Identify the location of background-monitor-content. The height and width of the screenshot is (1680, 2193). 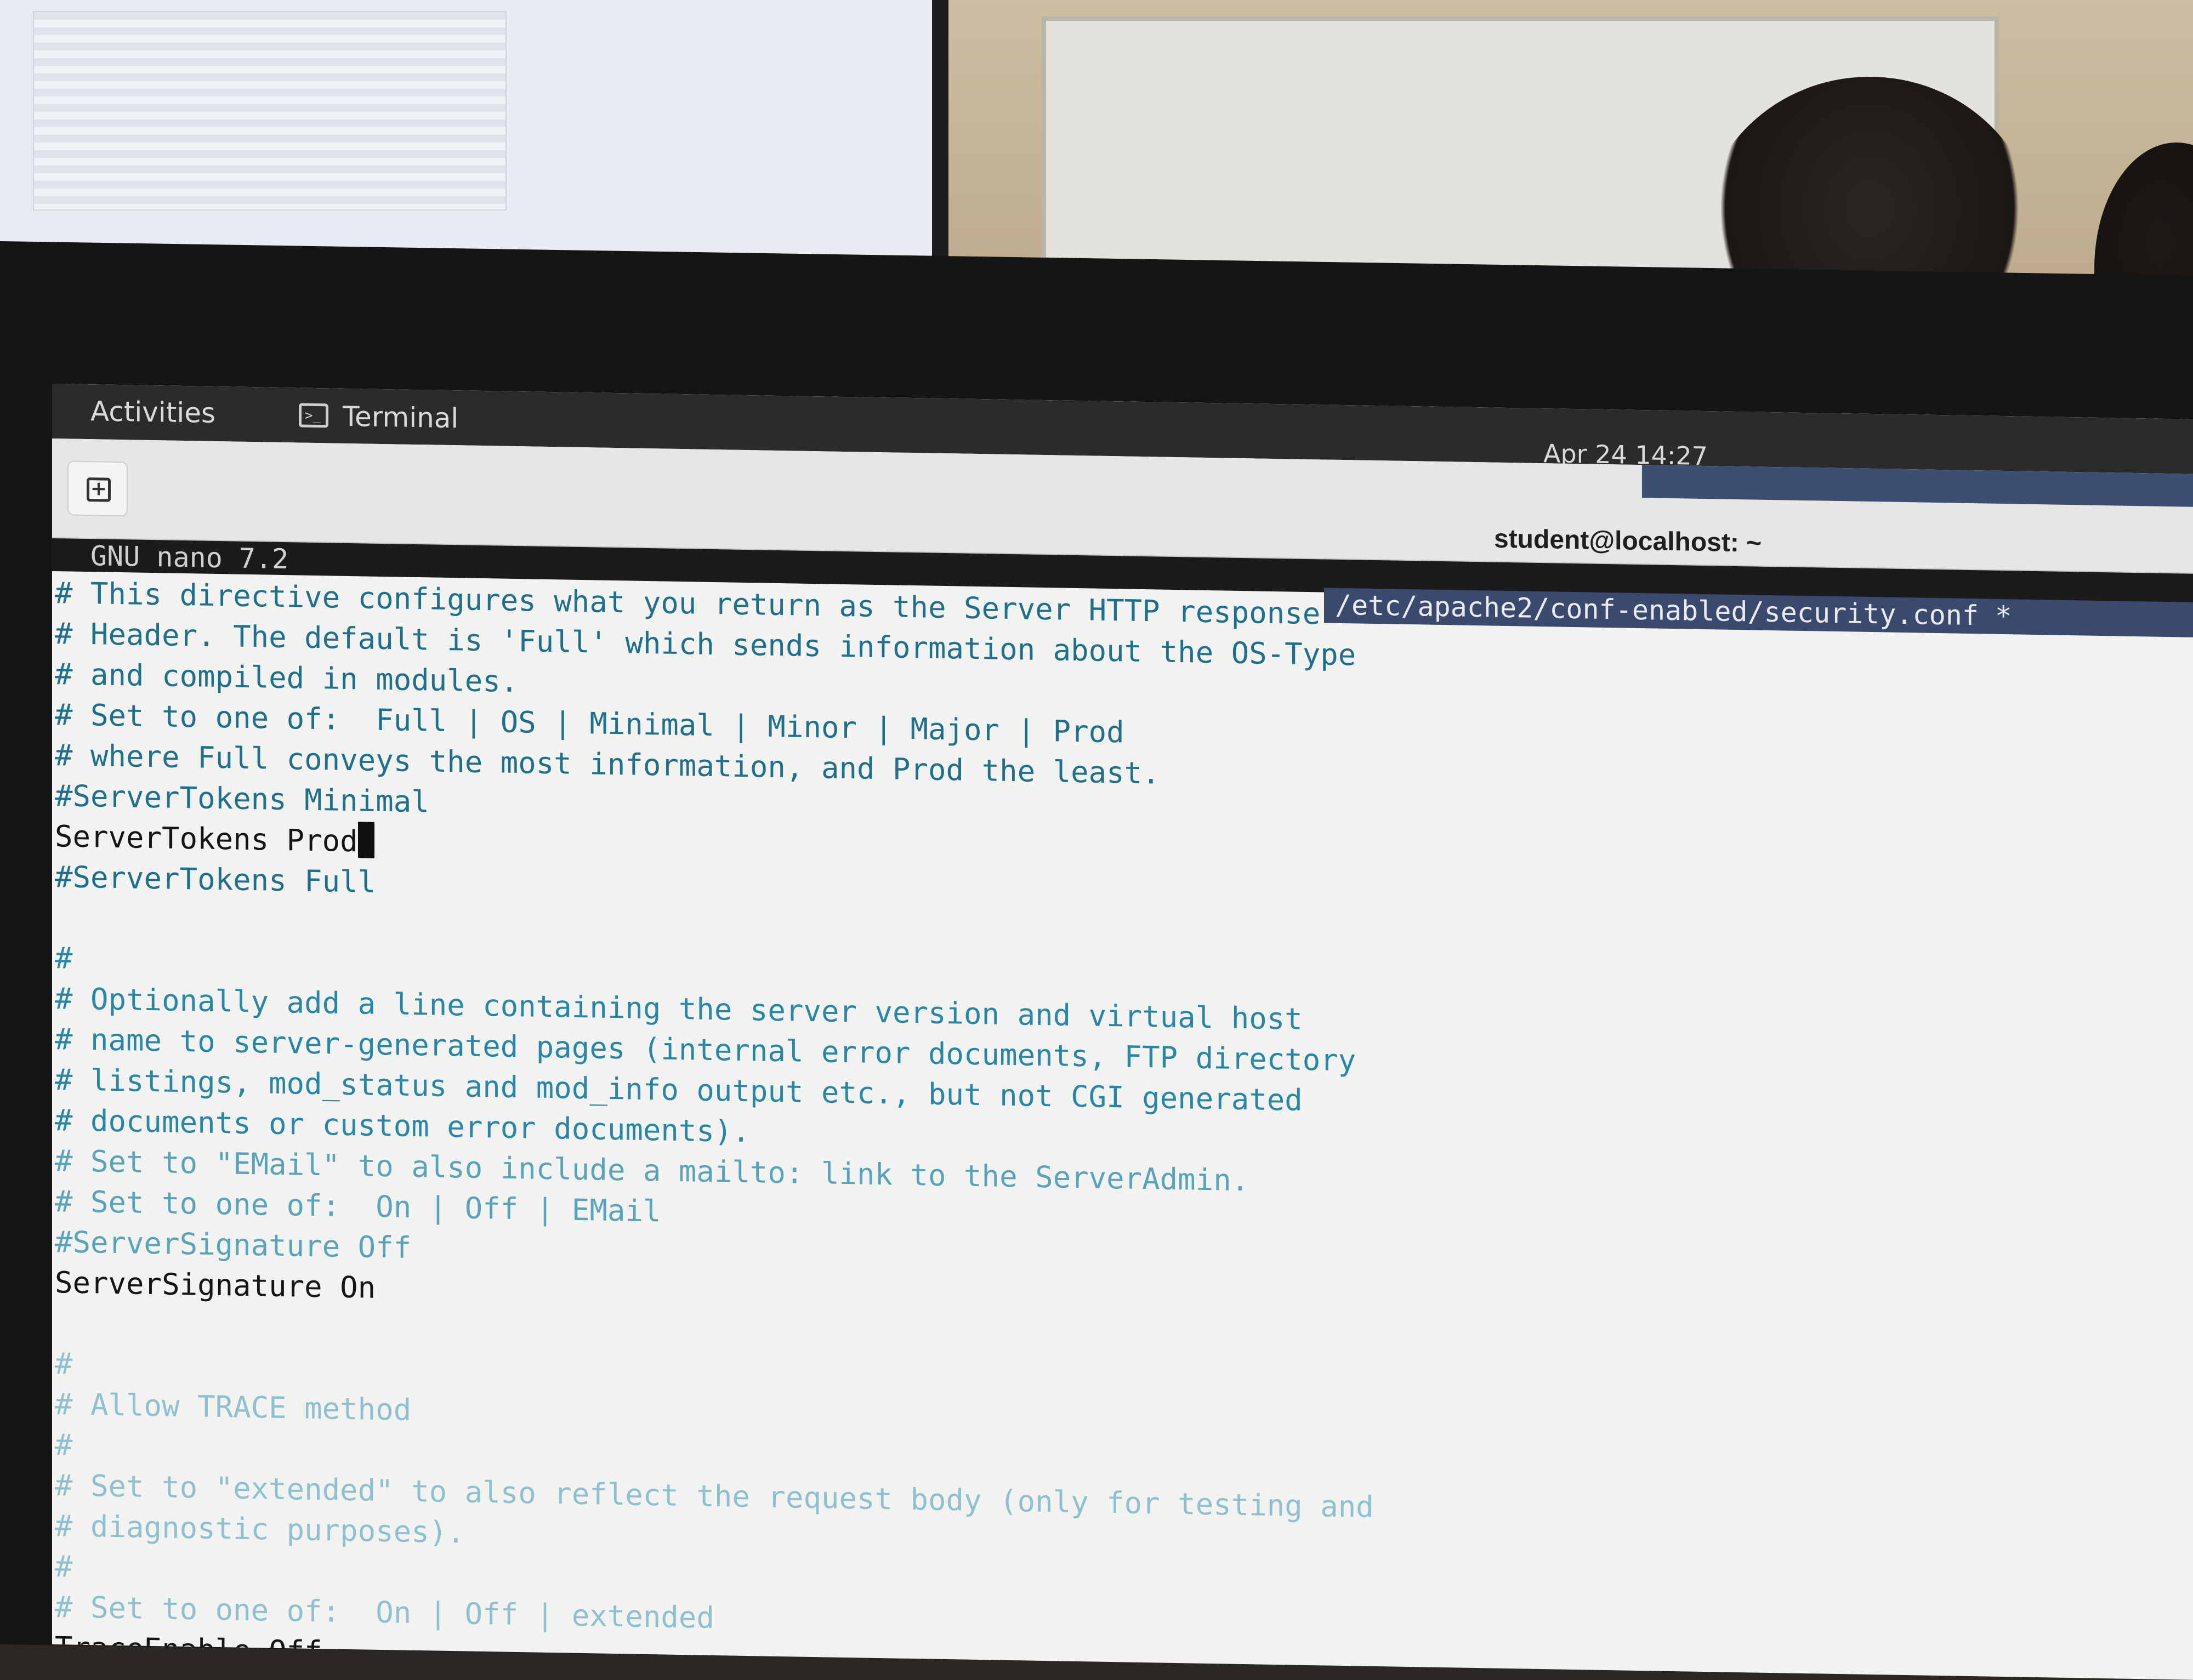
(270, 110).